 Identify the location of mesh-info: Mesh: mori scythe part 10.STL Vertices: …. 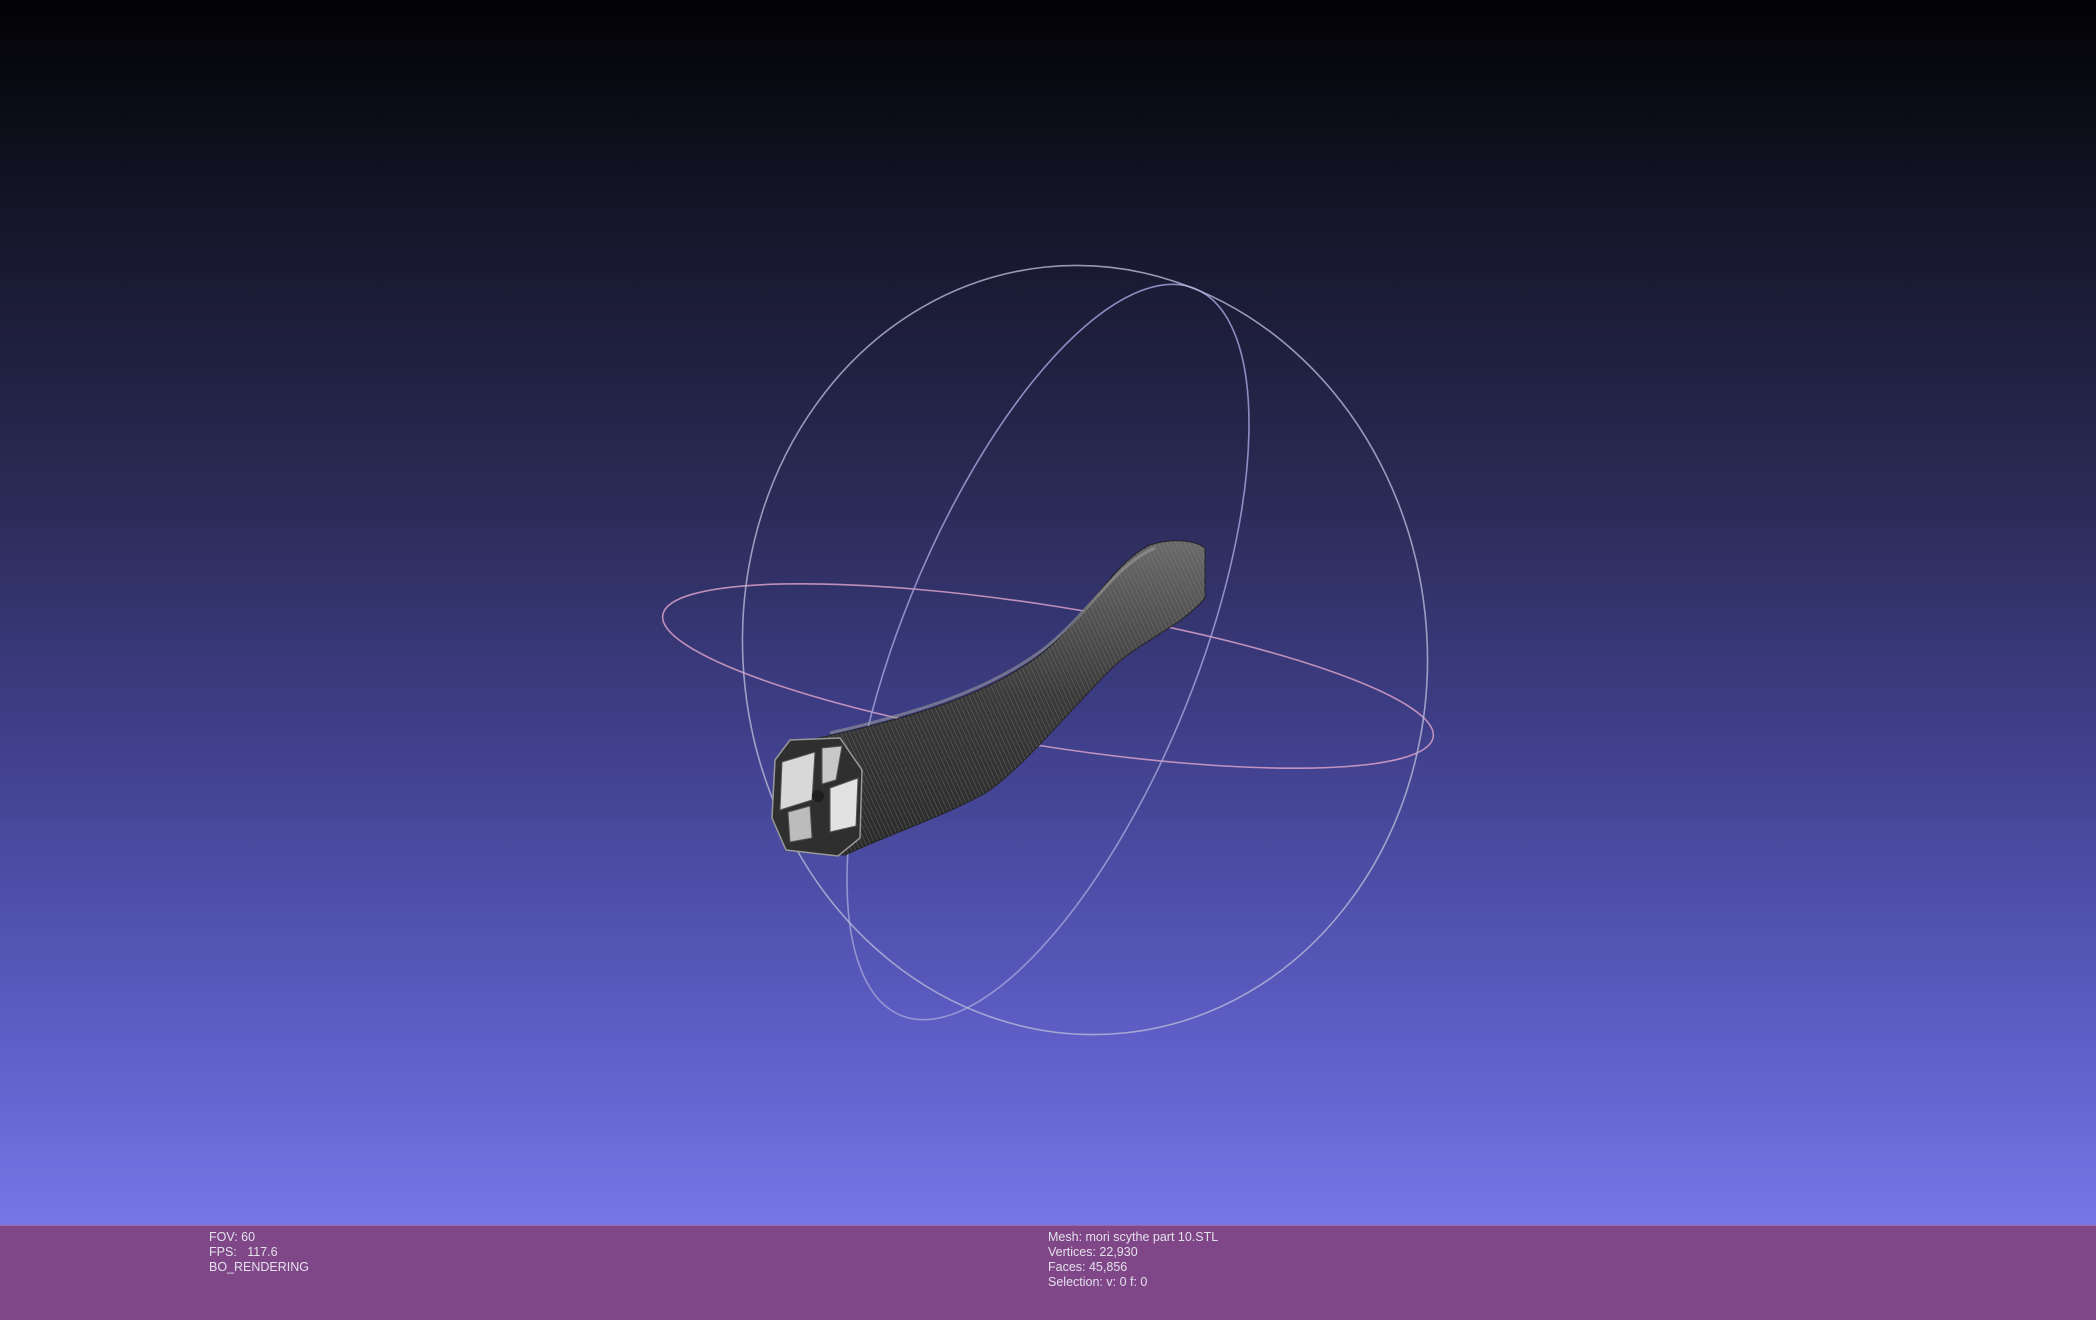
(1133, 1260).